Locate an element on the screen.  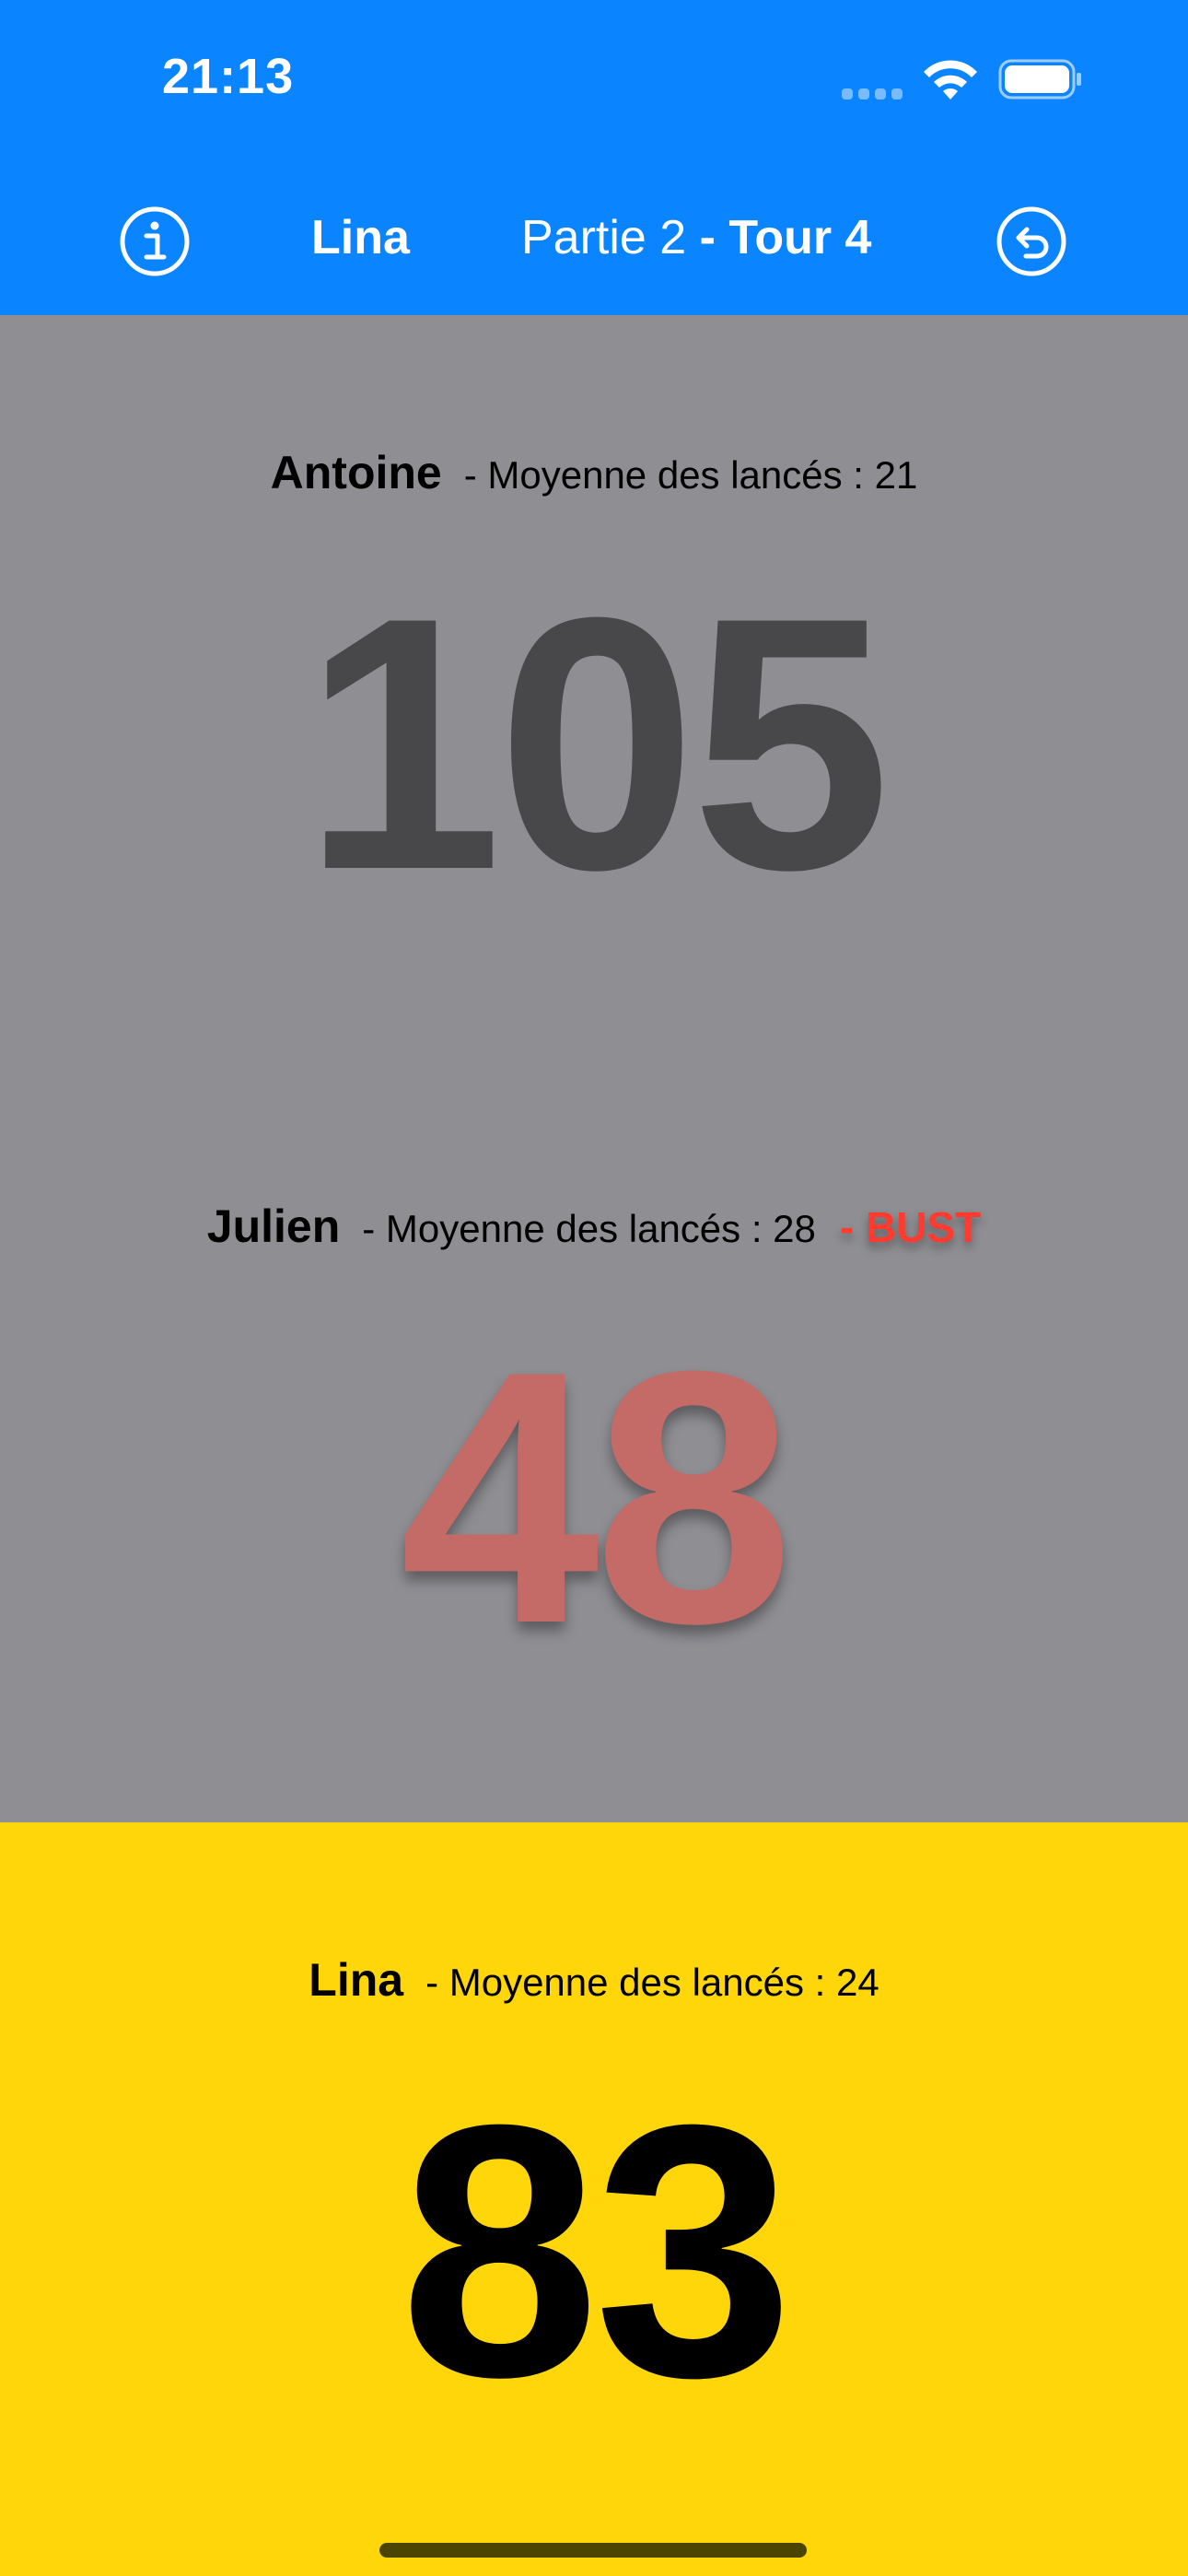
undo-button is located at coordinates (1031, 241).